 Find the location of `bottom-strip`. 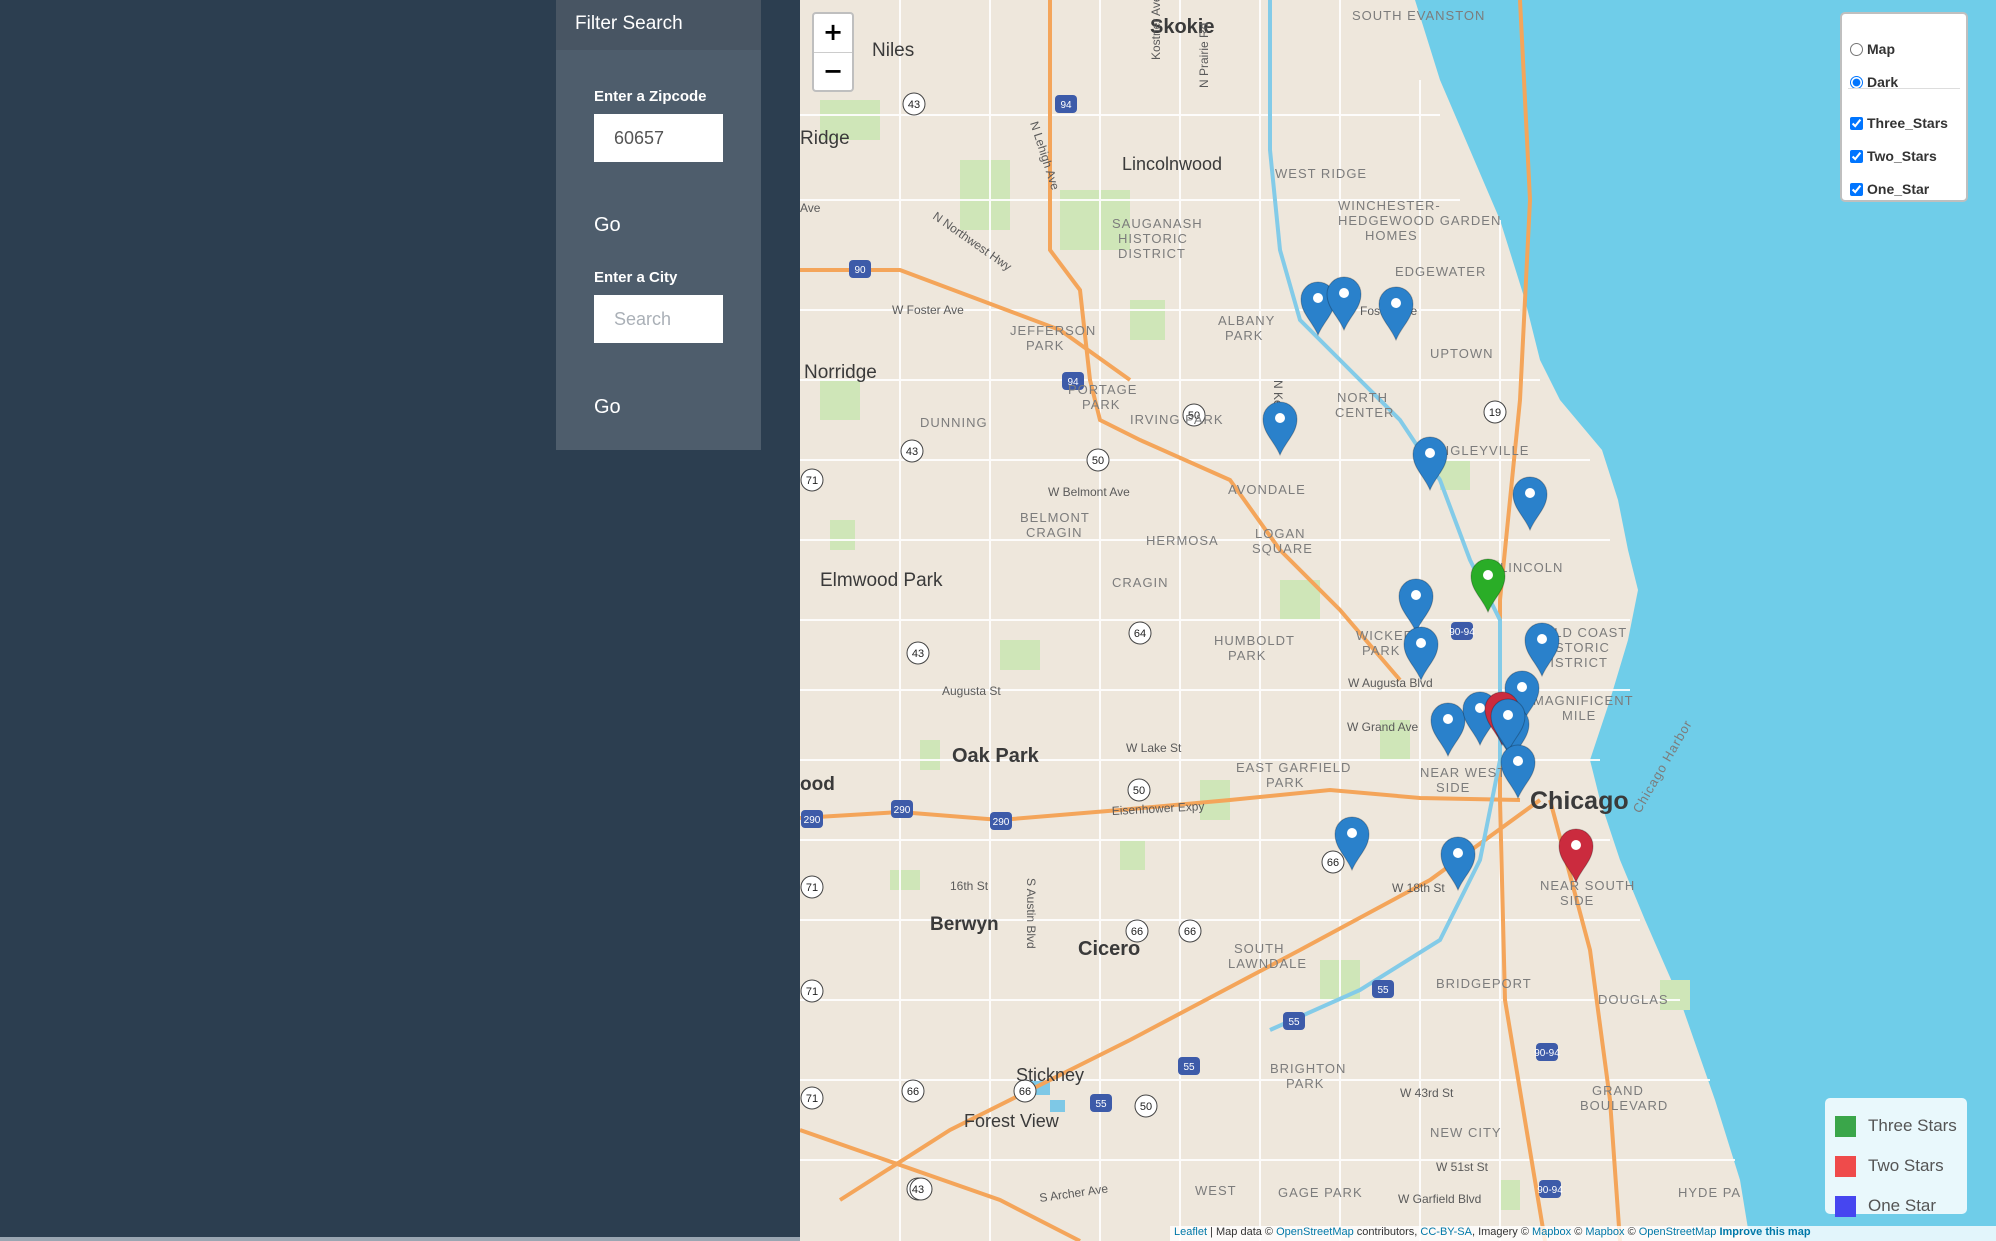

bottom-strip is located at coordinates (400, 1239).